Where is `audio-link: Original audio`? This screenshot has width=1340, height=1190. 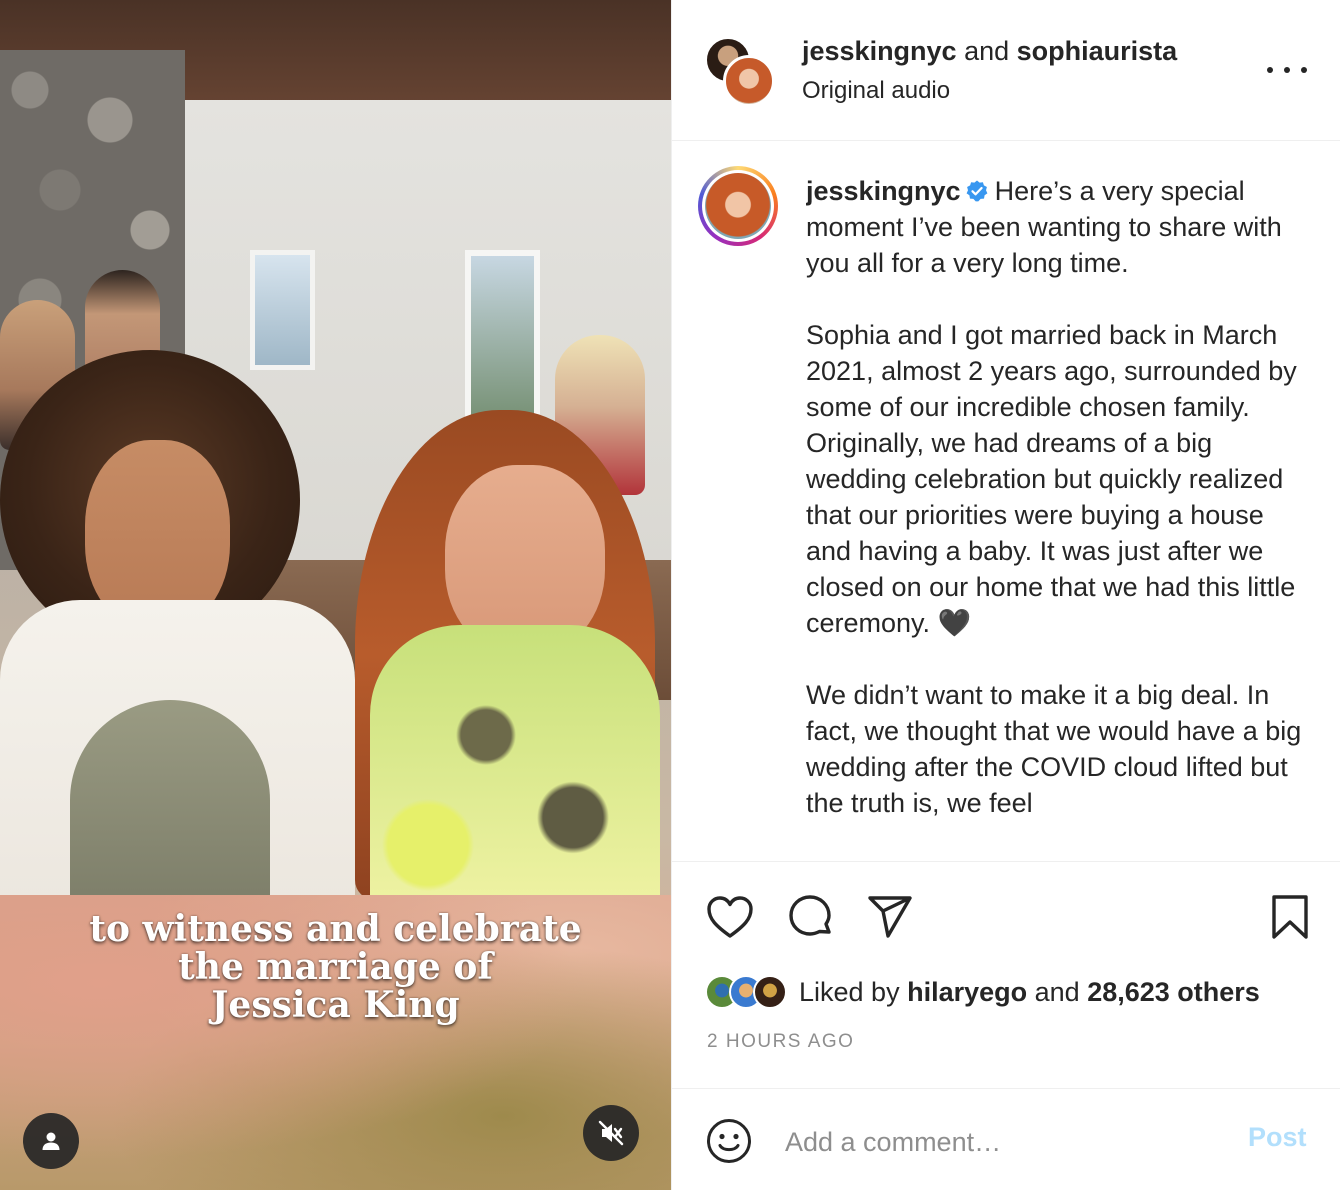
audio-link: Original audio is located at coordinates (876, 91).